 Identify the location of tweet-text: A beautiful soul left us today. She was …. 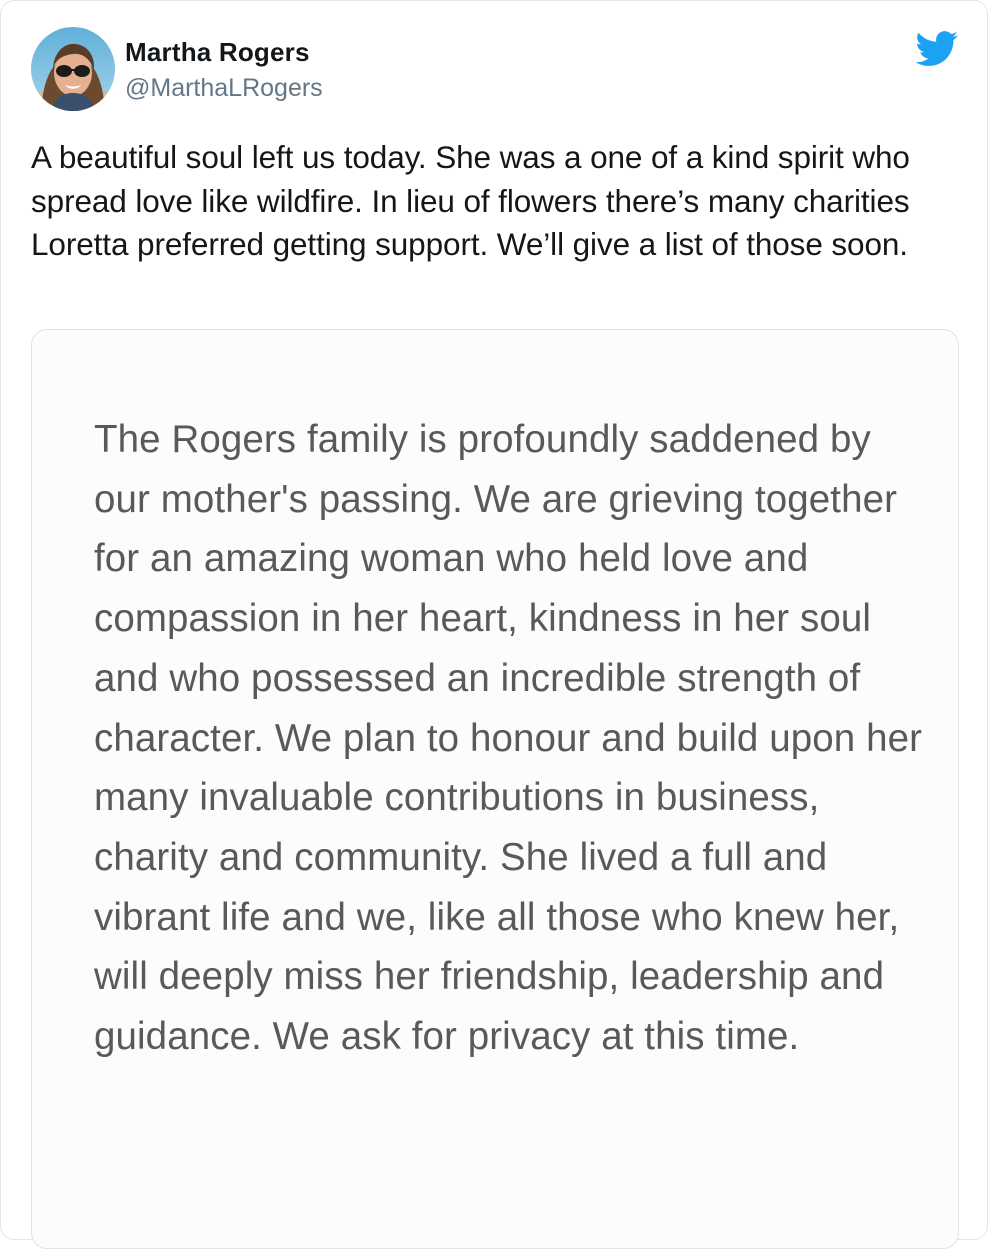
(470, 200).